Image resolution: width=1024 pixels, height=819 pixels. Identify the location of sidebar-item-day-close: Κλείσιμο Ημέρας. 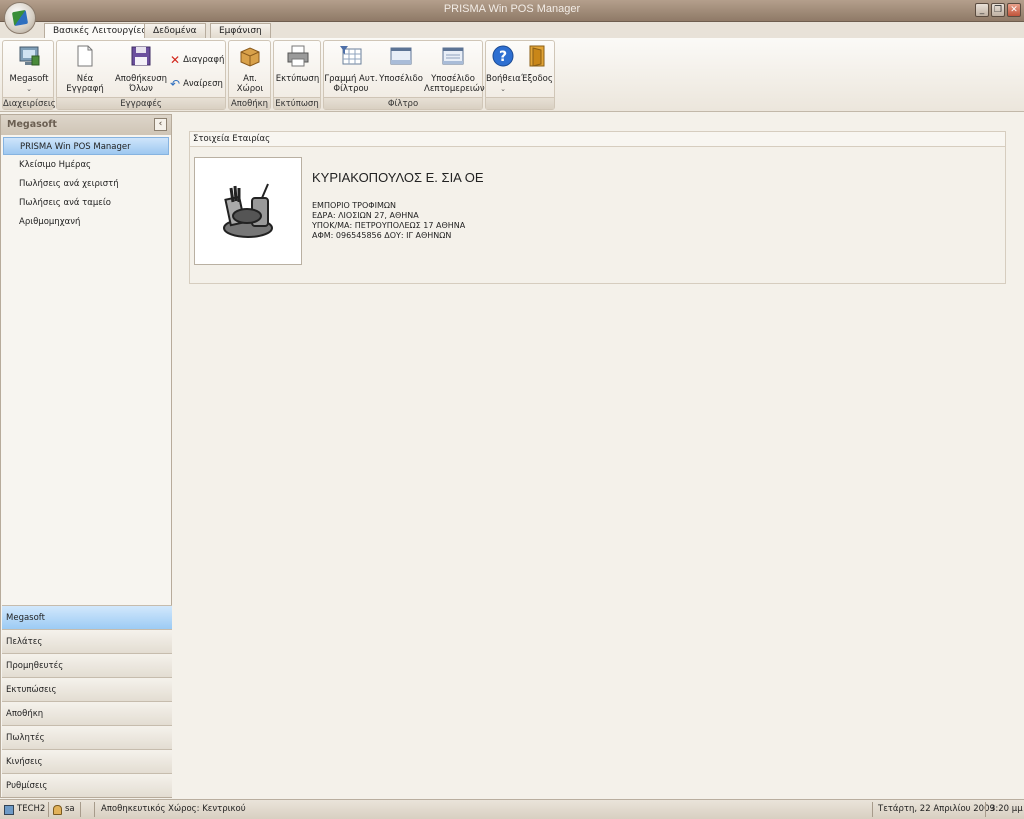
(86, 165).